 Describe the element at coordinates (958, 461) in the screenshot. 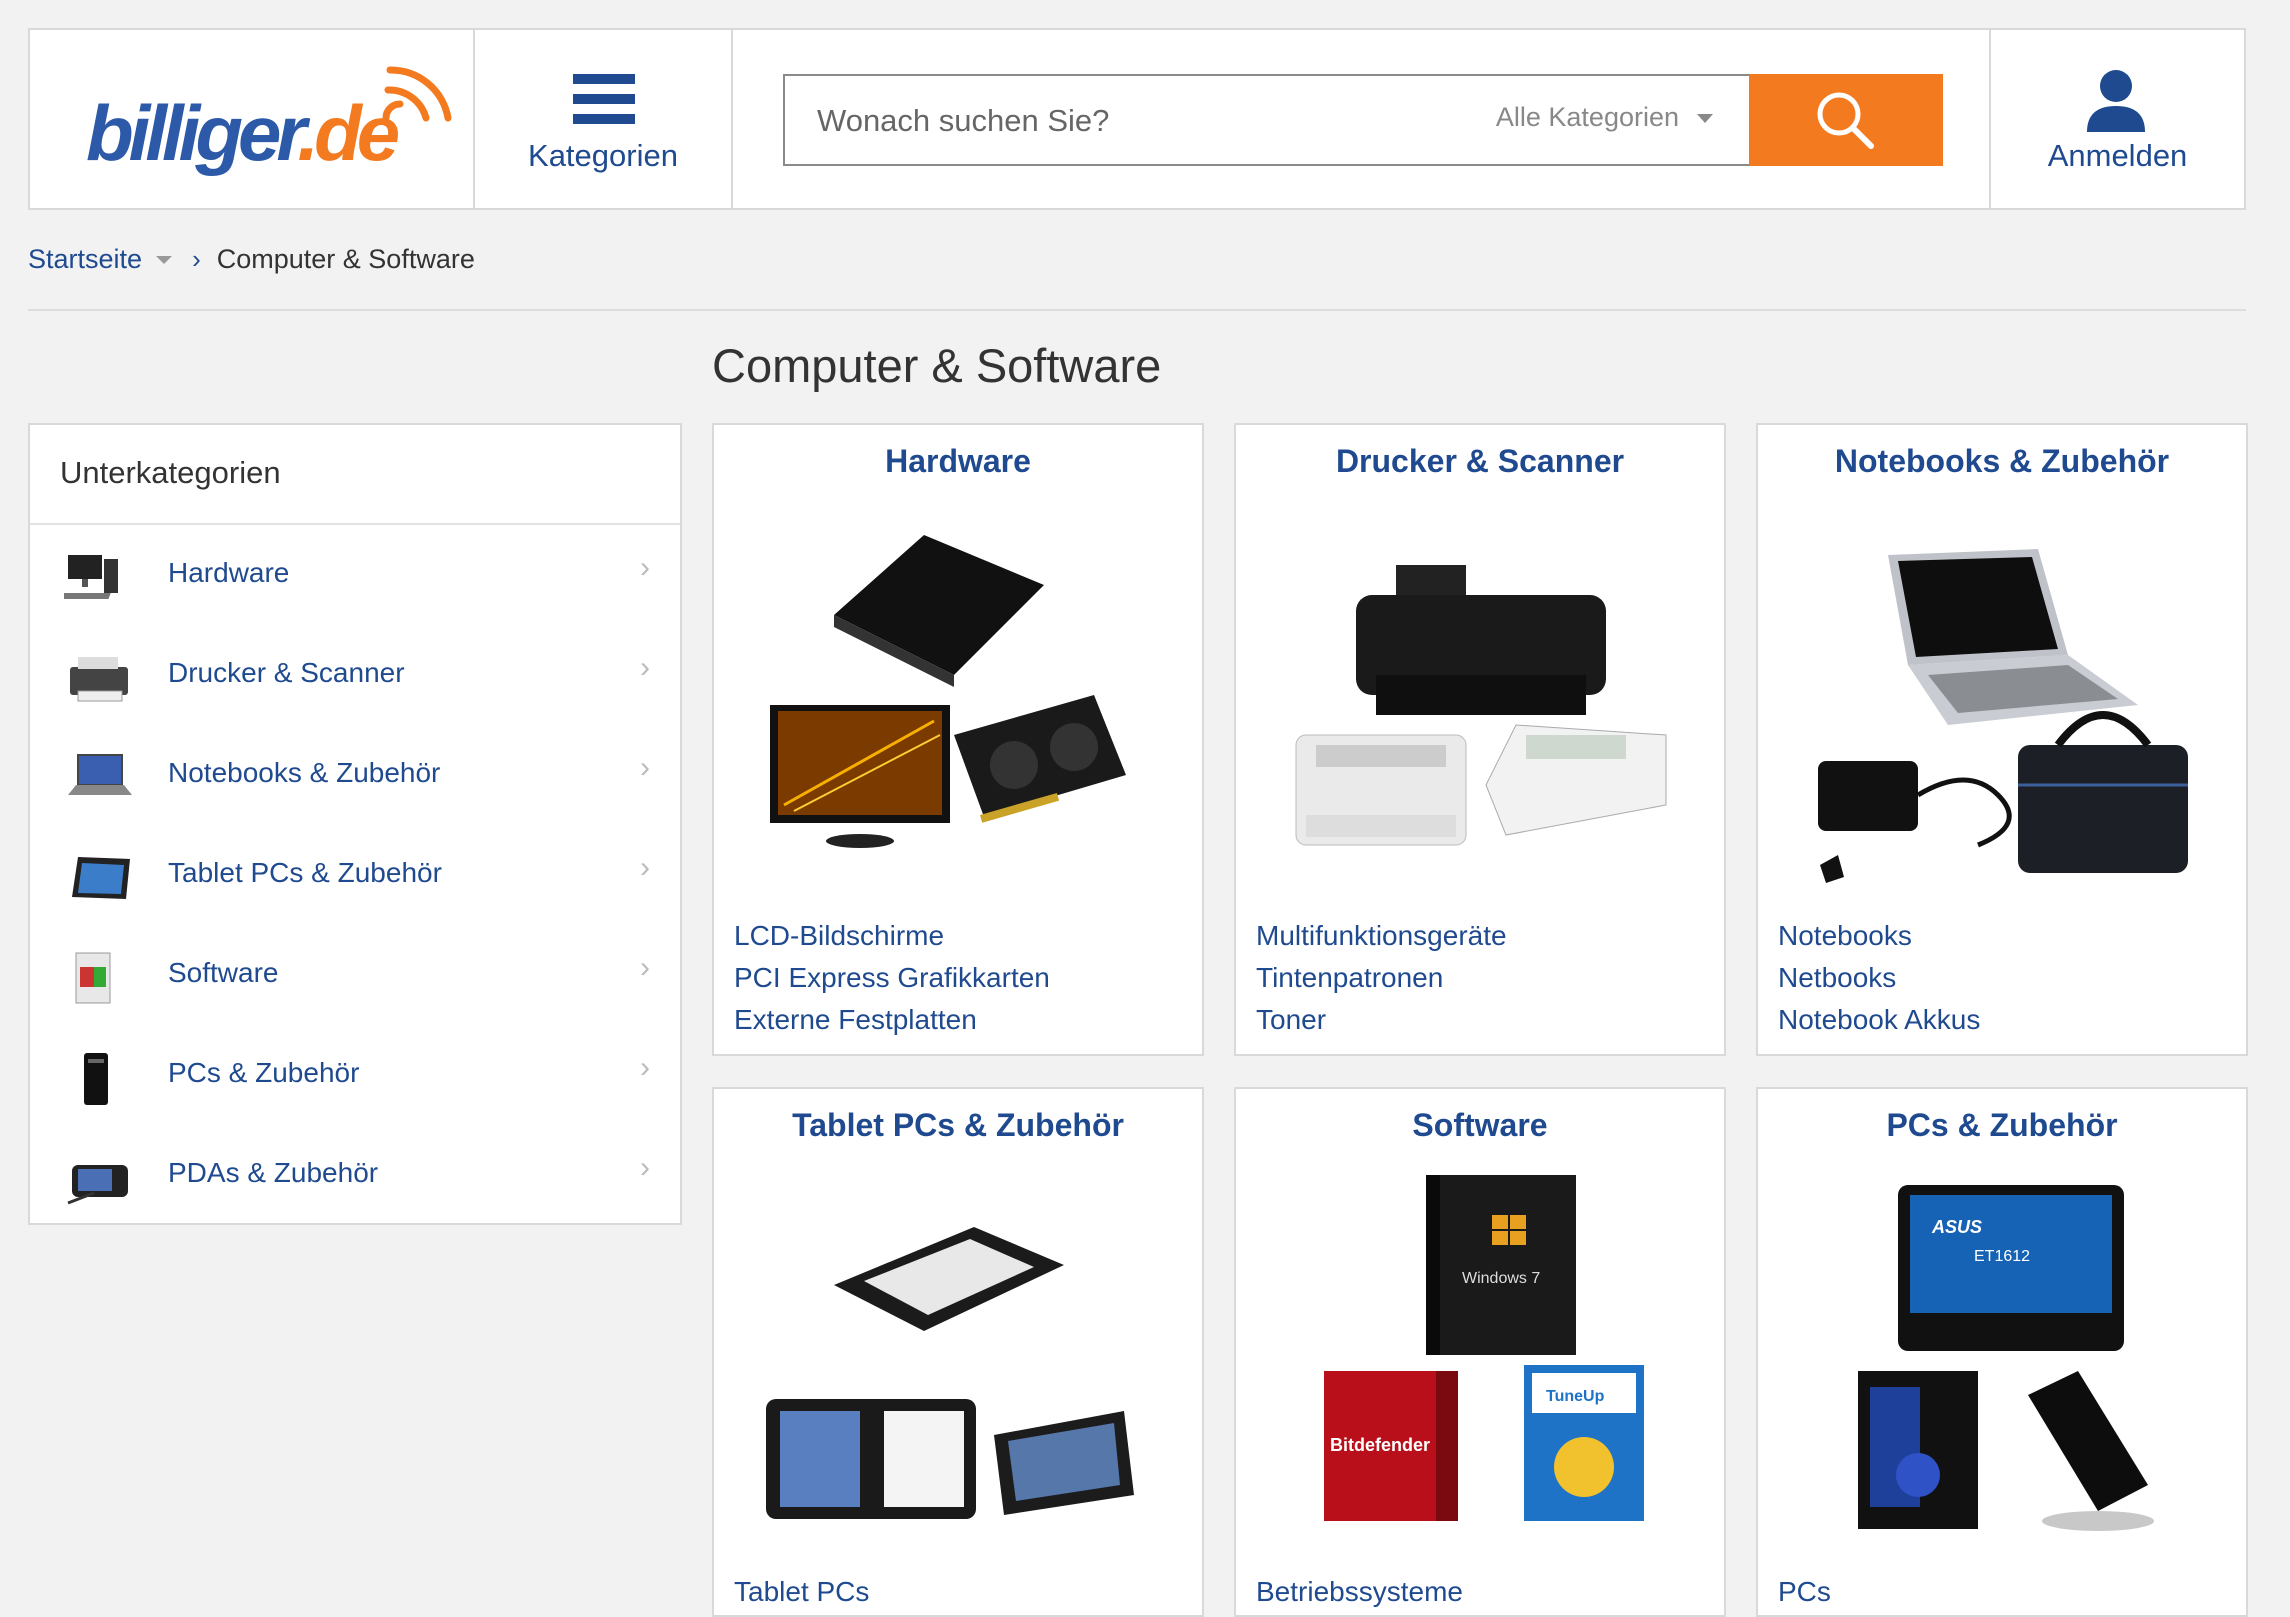

I see `card-title: Hardware` at that location.